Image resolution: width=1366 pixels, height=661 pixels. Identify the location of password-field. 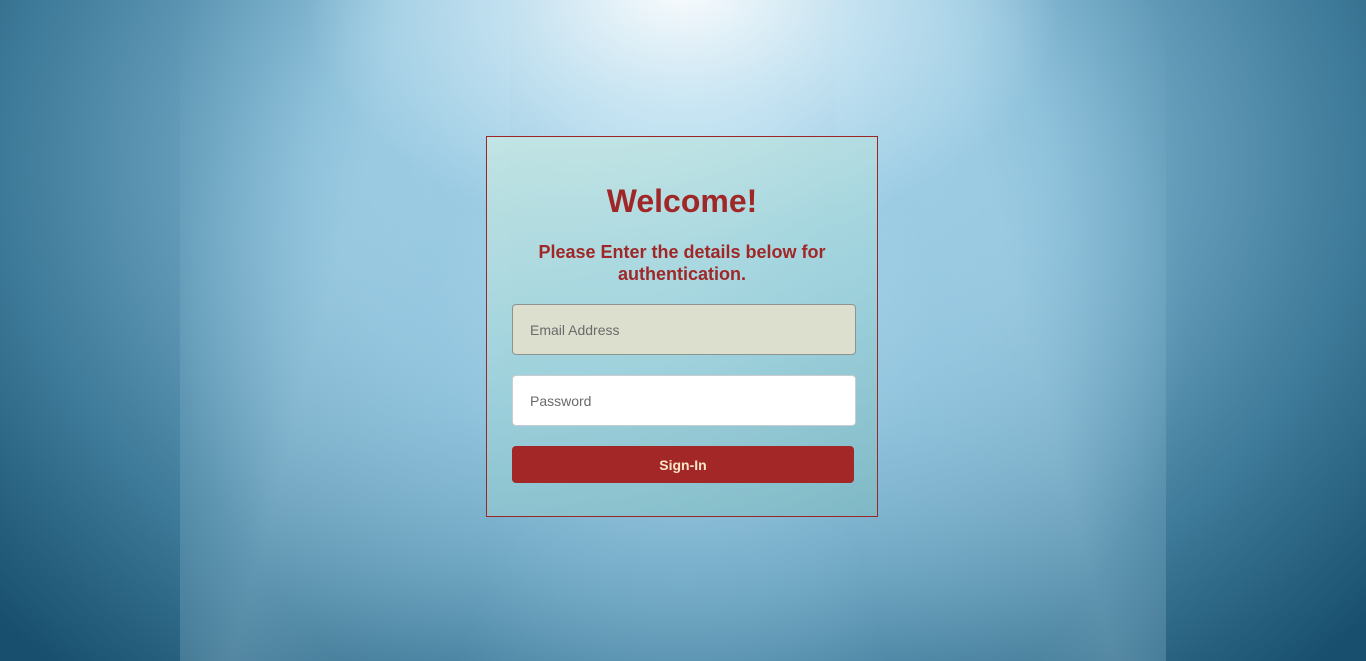
(684, 400).